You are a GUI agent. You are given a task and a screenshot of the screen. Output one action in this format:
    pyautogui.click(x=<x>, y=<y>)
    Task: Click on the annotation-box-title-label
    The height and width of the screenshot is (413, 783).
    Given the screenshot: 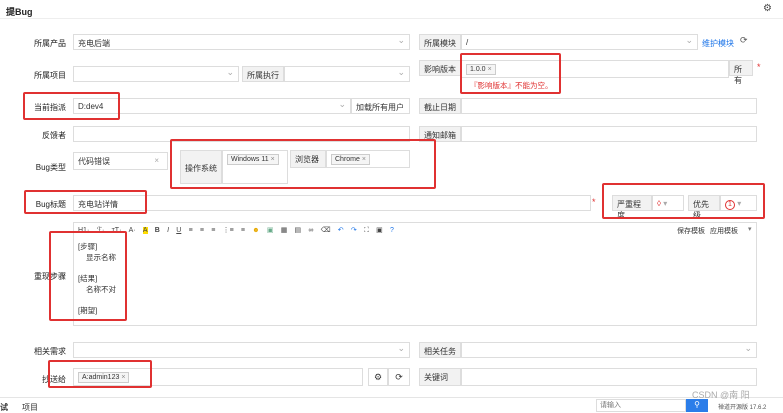 What is the action you would take?
    pyautogui.click(x=85, y=202)
    